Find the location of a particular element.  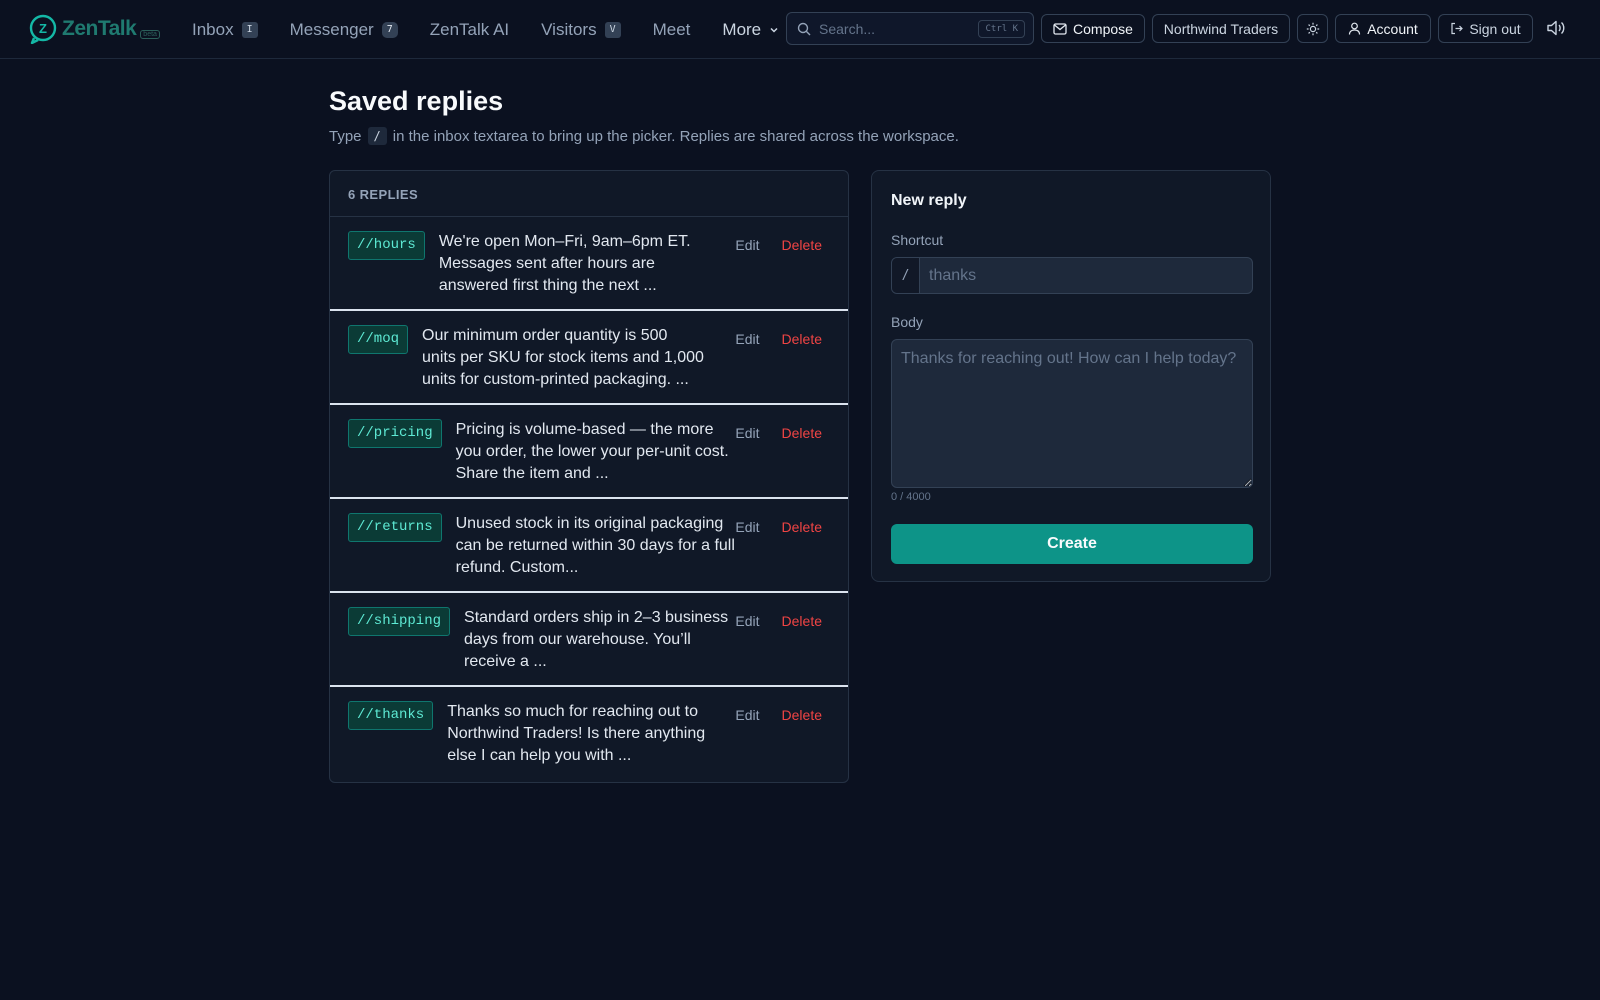

shortcut-field-label: Shortcut is located at coordinates (917, 240).